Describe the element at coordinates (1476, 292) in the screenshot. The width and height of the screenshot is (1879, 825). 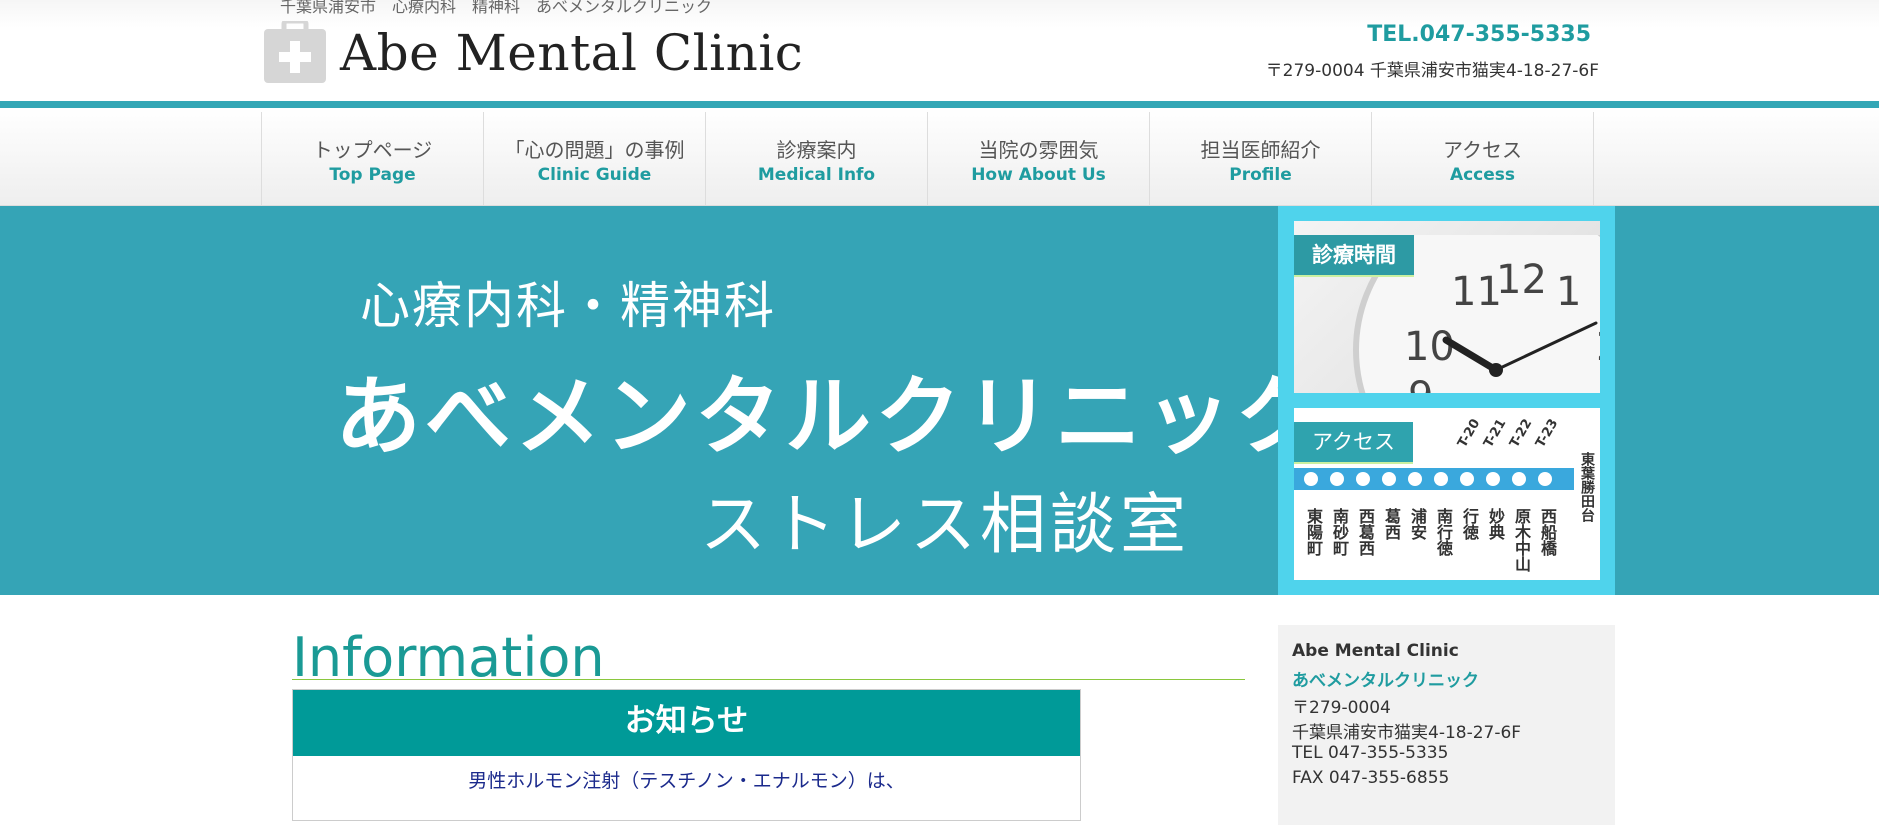
I see `svg-text: 11` at that location.